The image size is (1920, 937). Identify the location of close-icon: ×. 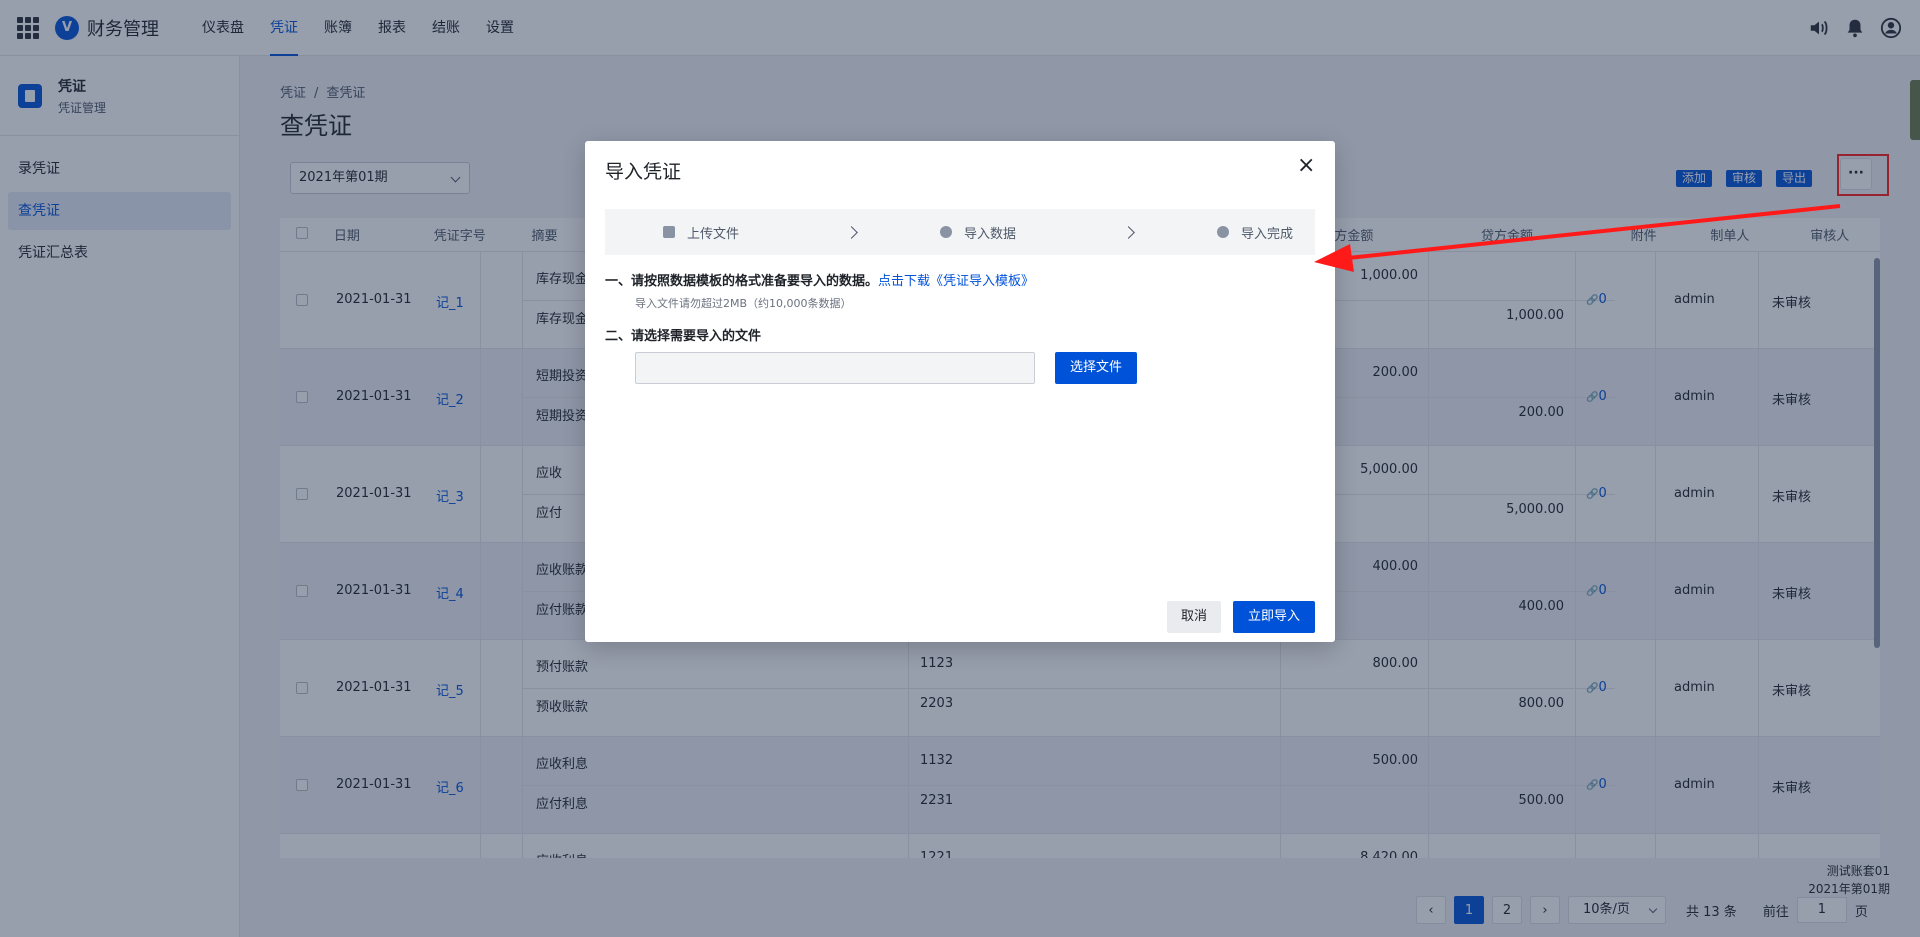
(1306, 166).